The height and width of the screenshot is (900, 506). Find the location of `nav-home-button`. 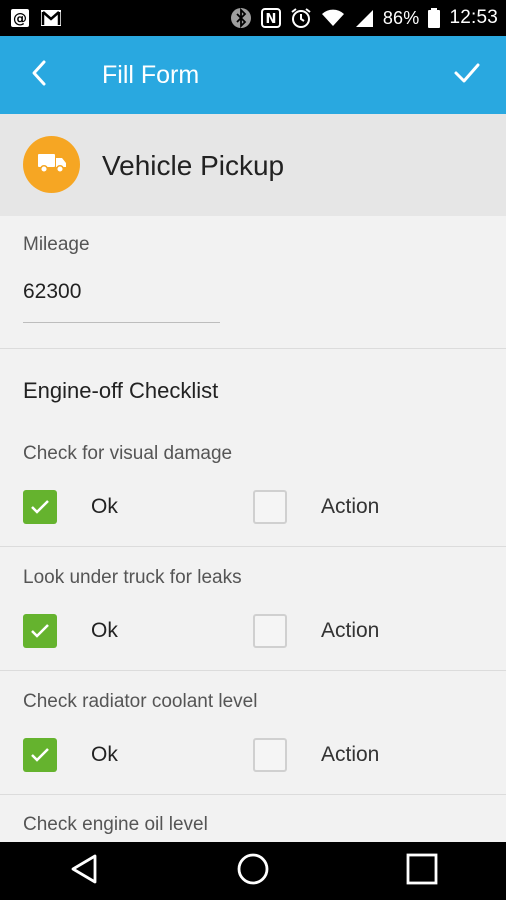

nav-home-button is located at coordinates (253, 871).